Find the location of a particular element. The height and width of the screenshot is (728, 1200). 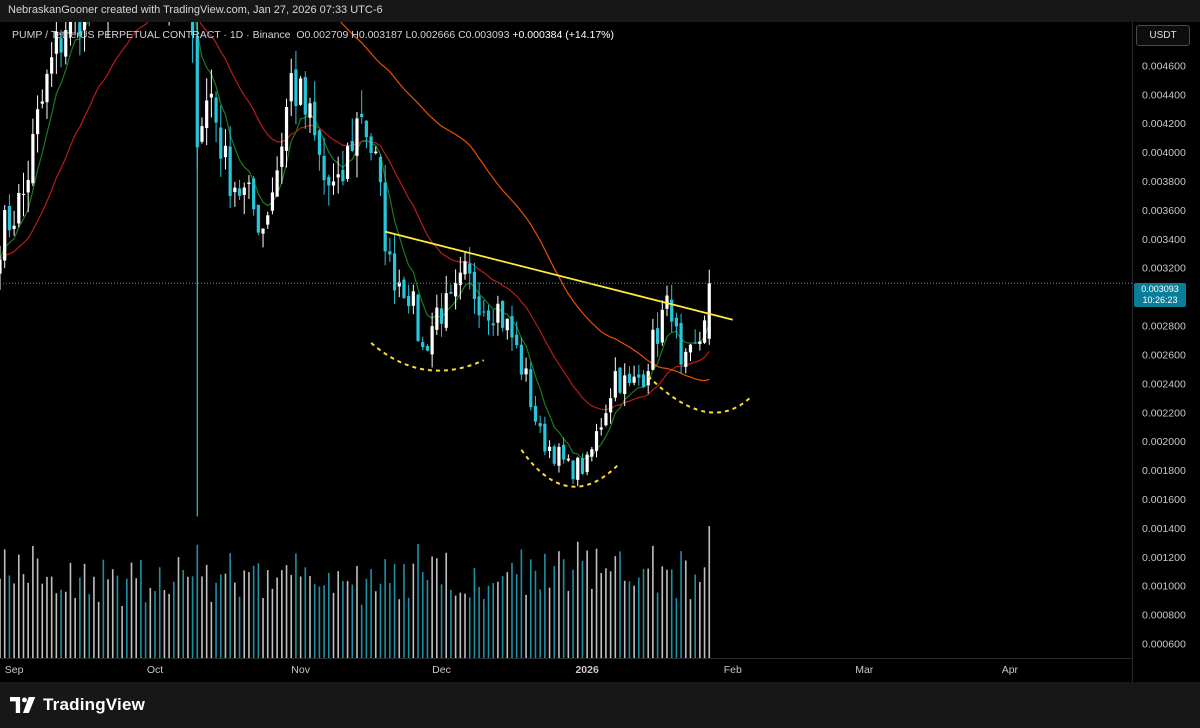

last-price-value: 0.003093 is located at coordinates (1160, 289).